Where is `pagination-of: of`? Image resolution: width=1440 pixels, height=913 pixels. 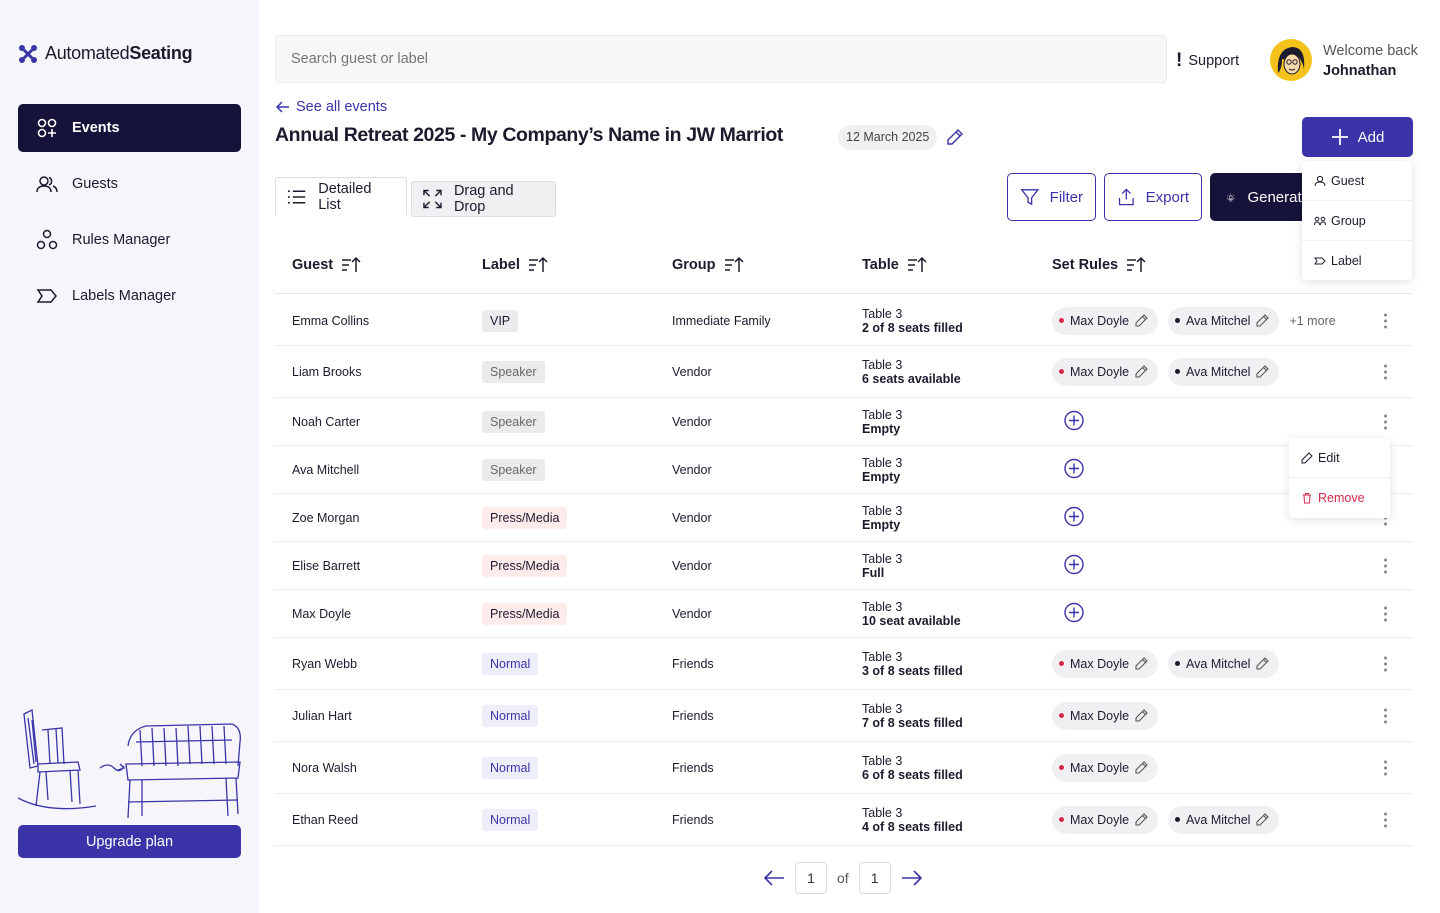 pagination-of: of is located at coordinates (843, 878).